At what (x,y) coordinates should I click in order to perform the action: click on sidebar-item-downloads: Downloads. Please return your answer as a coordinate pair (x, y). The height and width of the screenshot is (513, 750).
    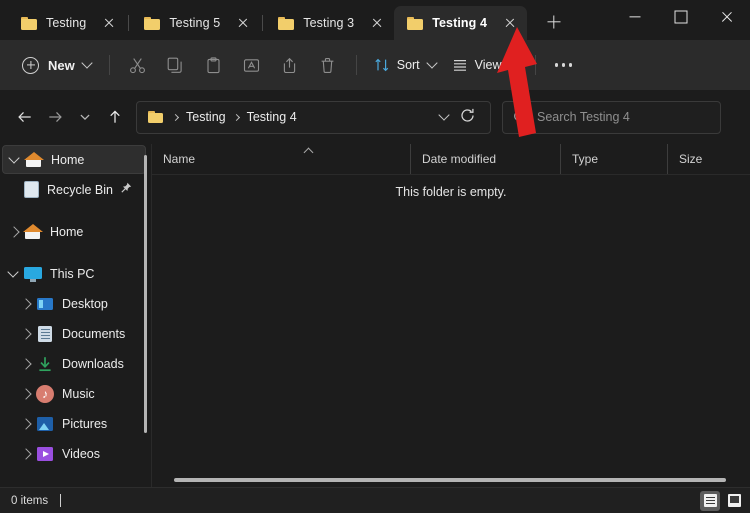
    Looking at the image, I should click on (80, 363).